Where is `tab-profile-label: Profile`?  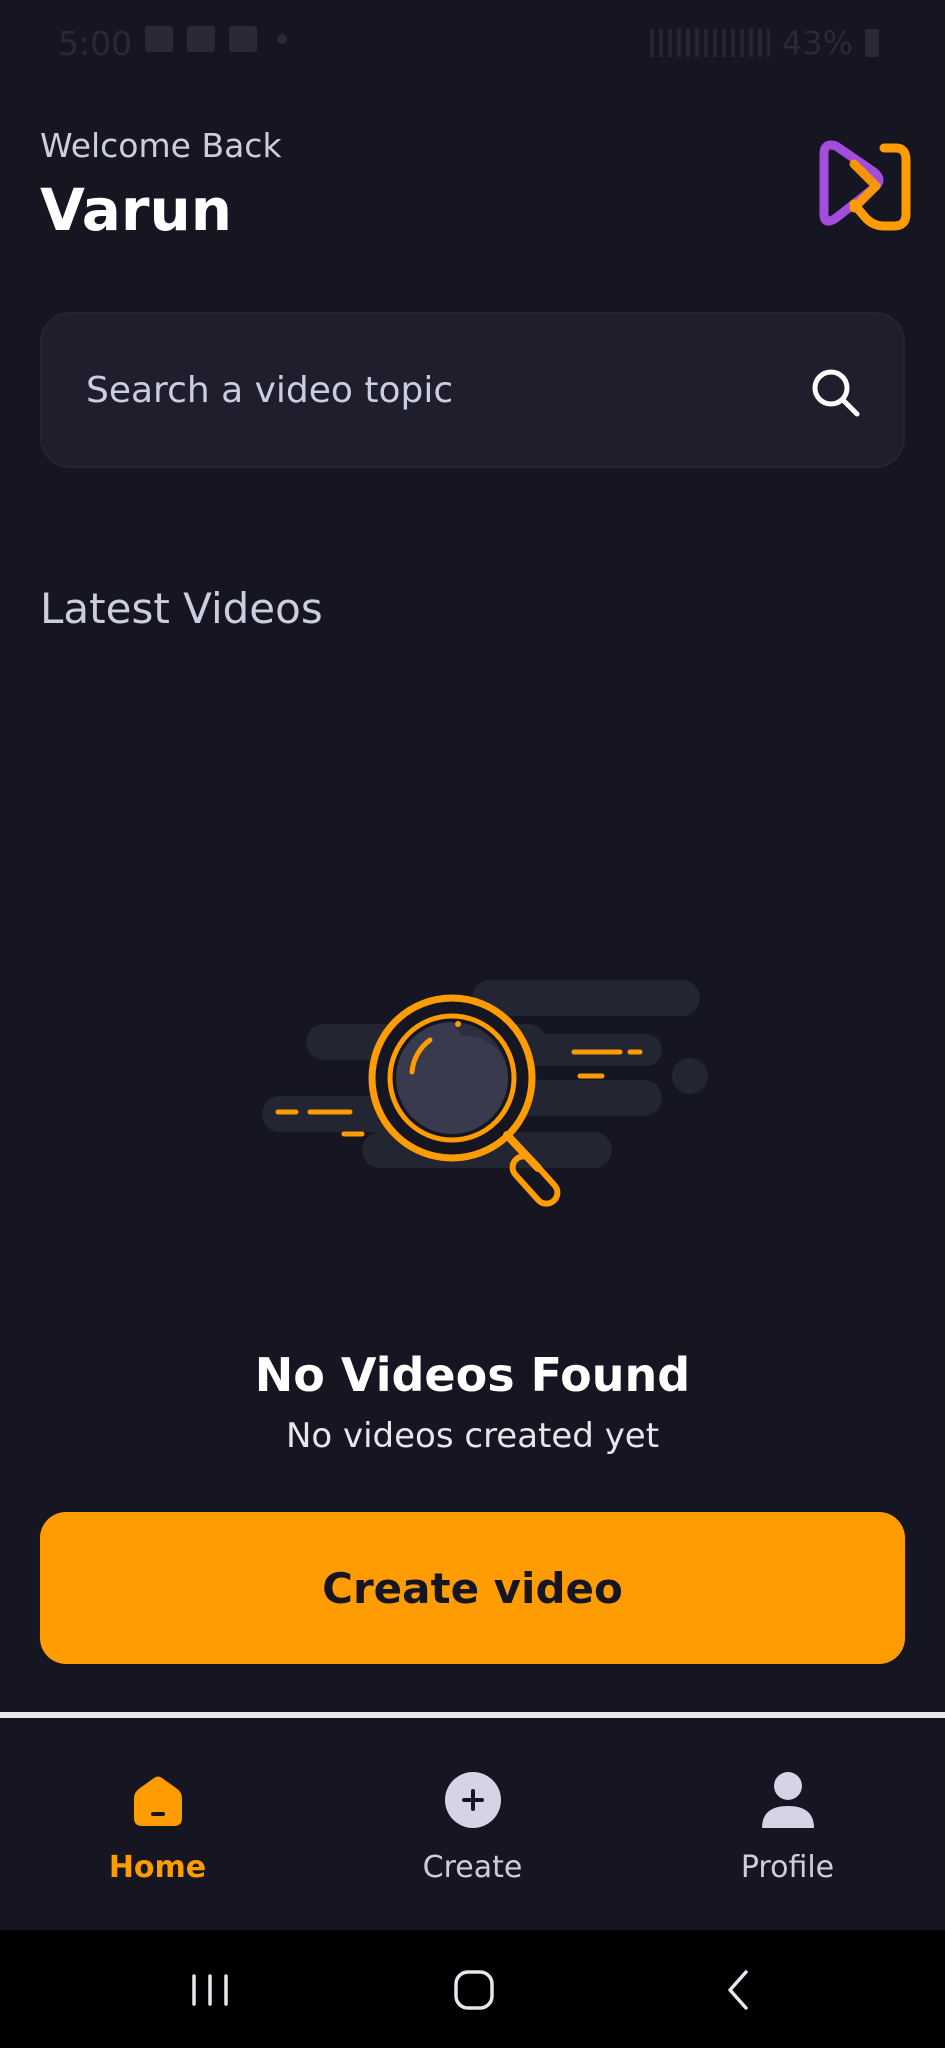 tab-profile-label: Profile is located at coordinates (787, 1867).